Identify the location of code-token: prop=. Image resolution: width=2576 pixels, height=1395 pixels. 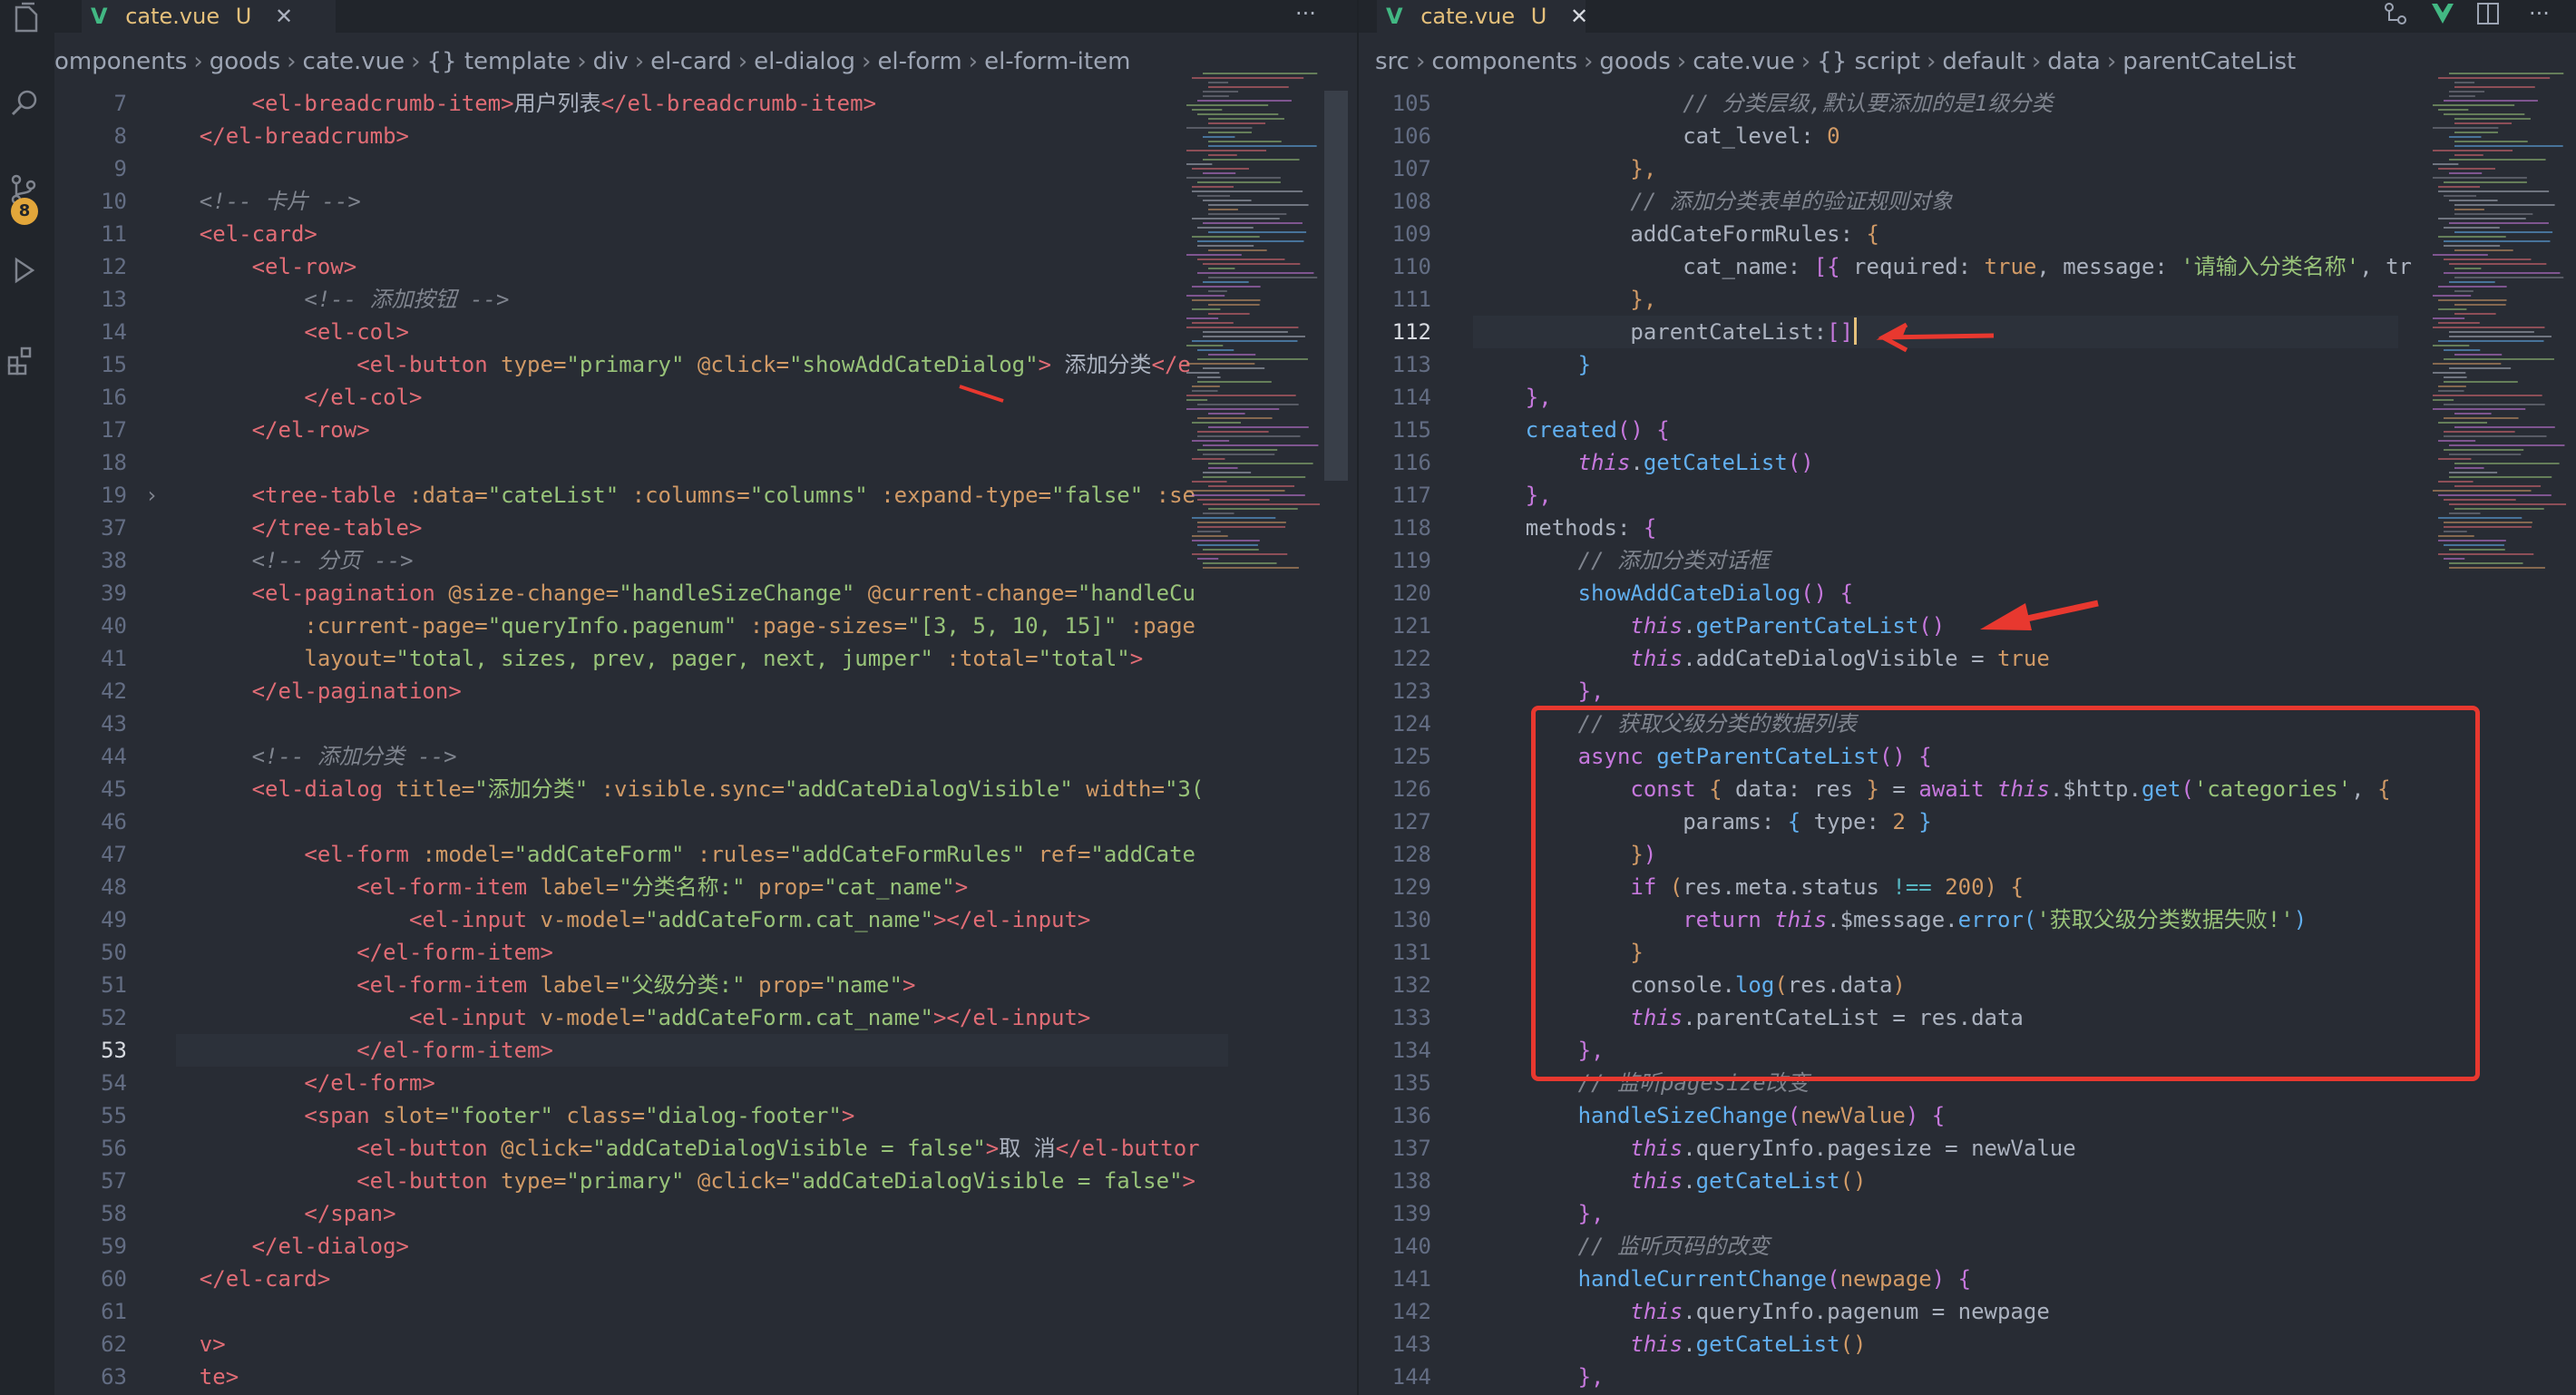
(791, 887).